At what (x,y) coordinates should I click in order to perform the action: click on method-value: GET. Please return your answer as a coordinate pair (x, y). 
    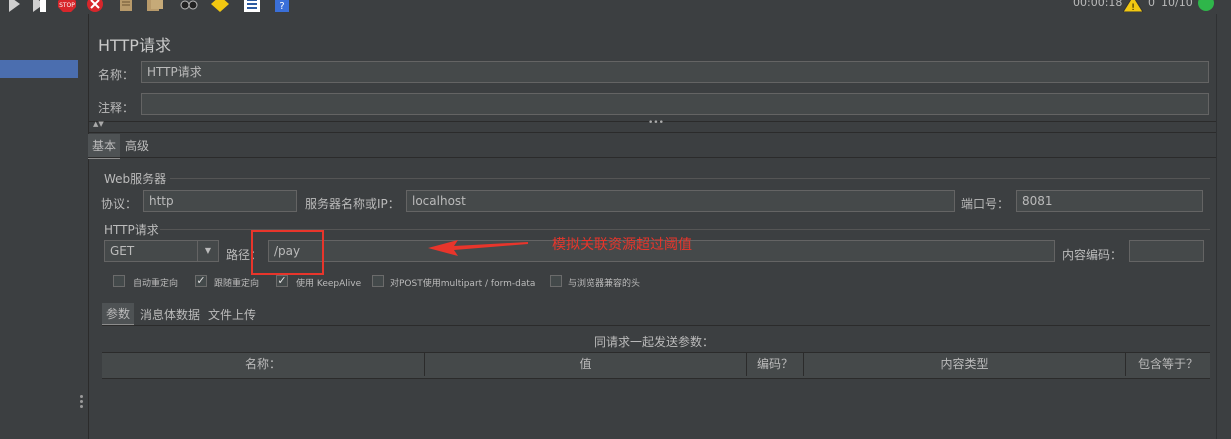
    Looking at the image, I should click on (122, 251).